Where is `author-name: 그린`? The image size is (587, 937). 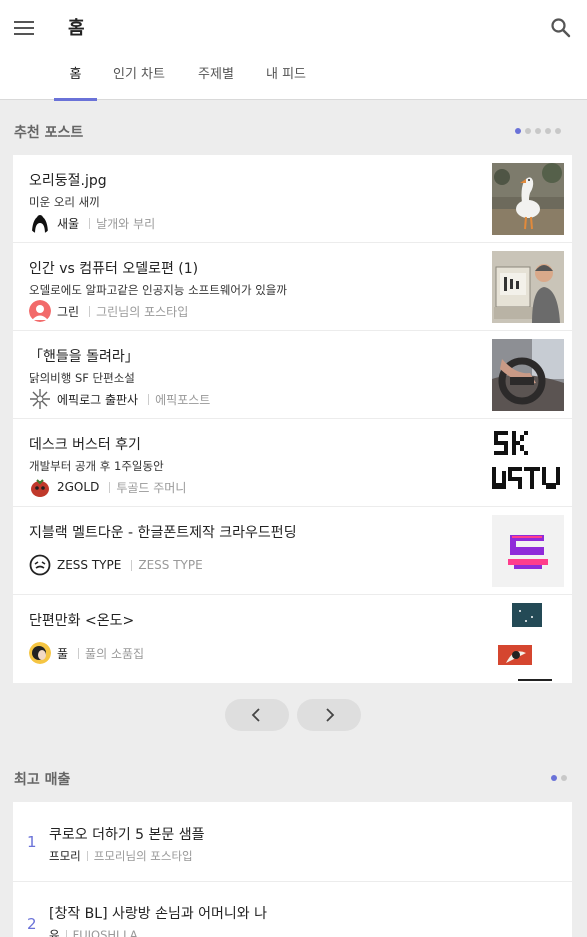
author-name: 그린 is located at coordinates (68, 311).